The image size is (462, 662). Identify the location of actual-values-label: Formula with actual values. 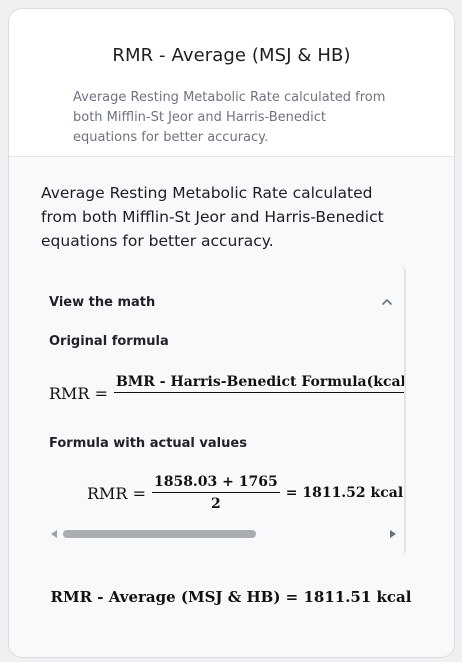
(148, 443).